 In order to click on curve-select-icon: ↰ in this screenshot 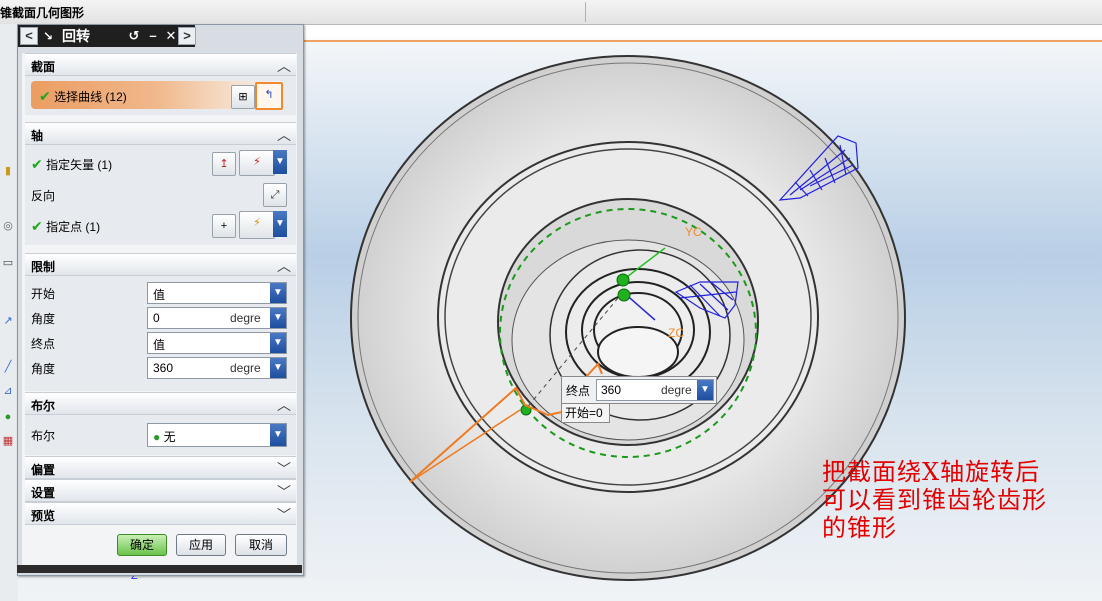, I will do `click(269, 96)`.